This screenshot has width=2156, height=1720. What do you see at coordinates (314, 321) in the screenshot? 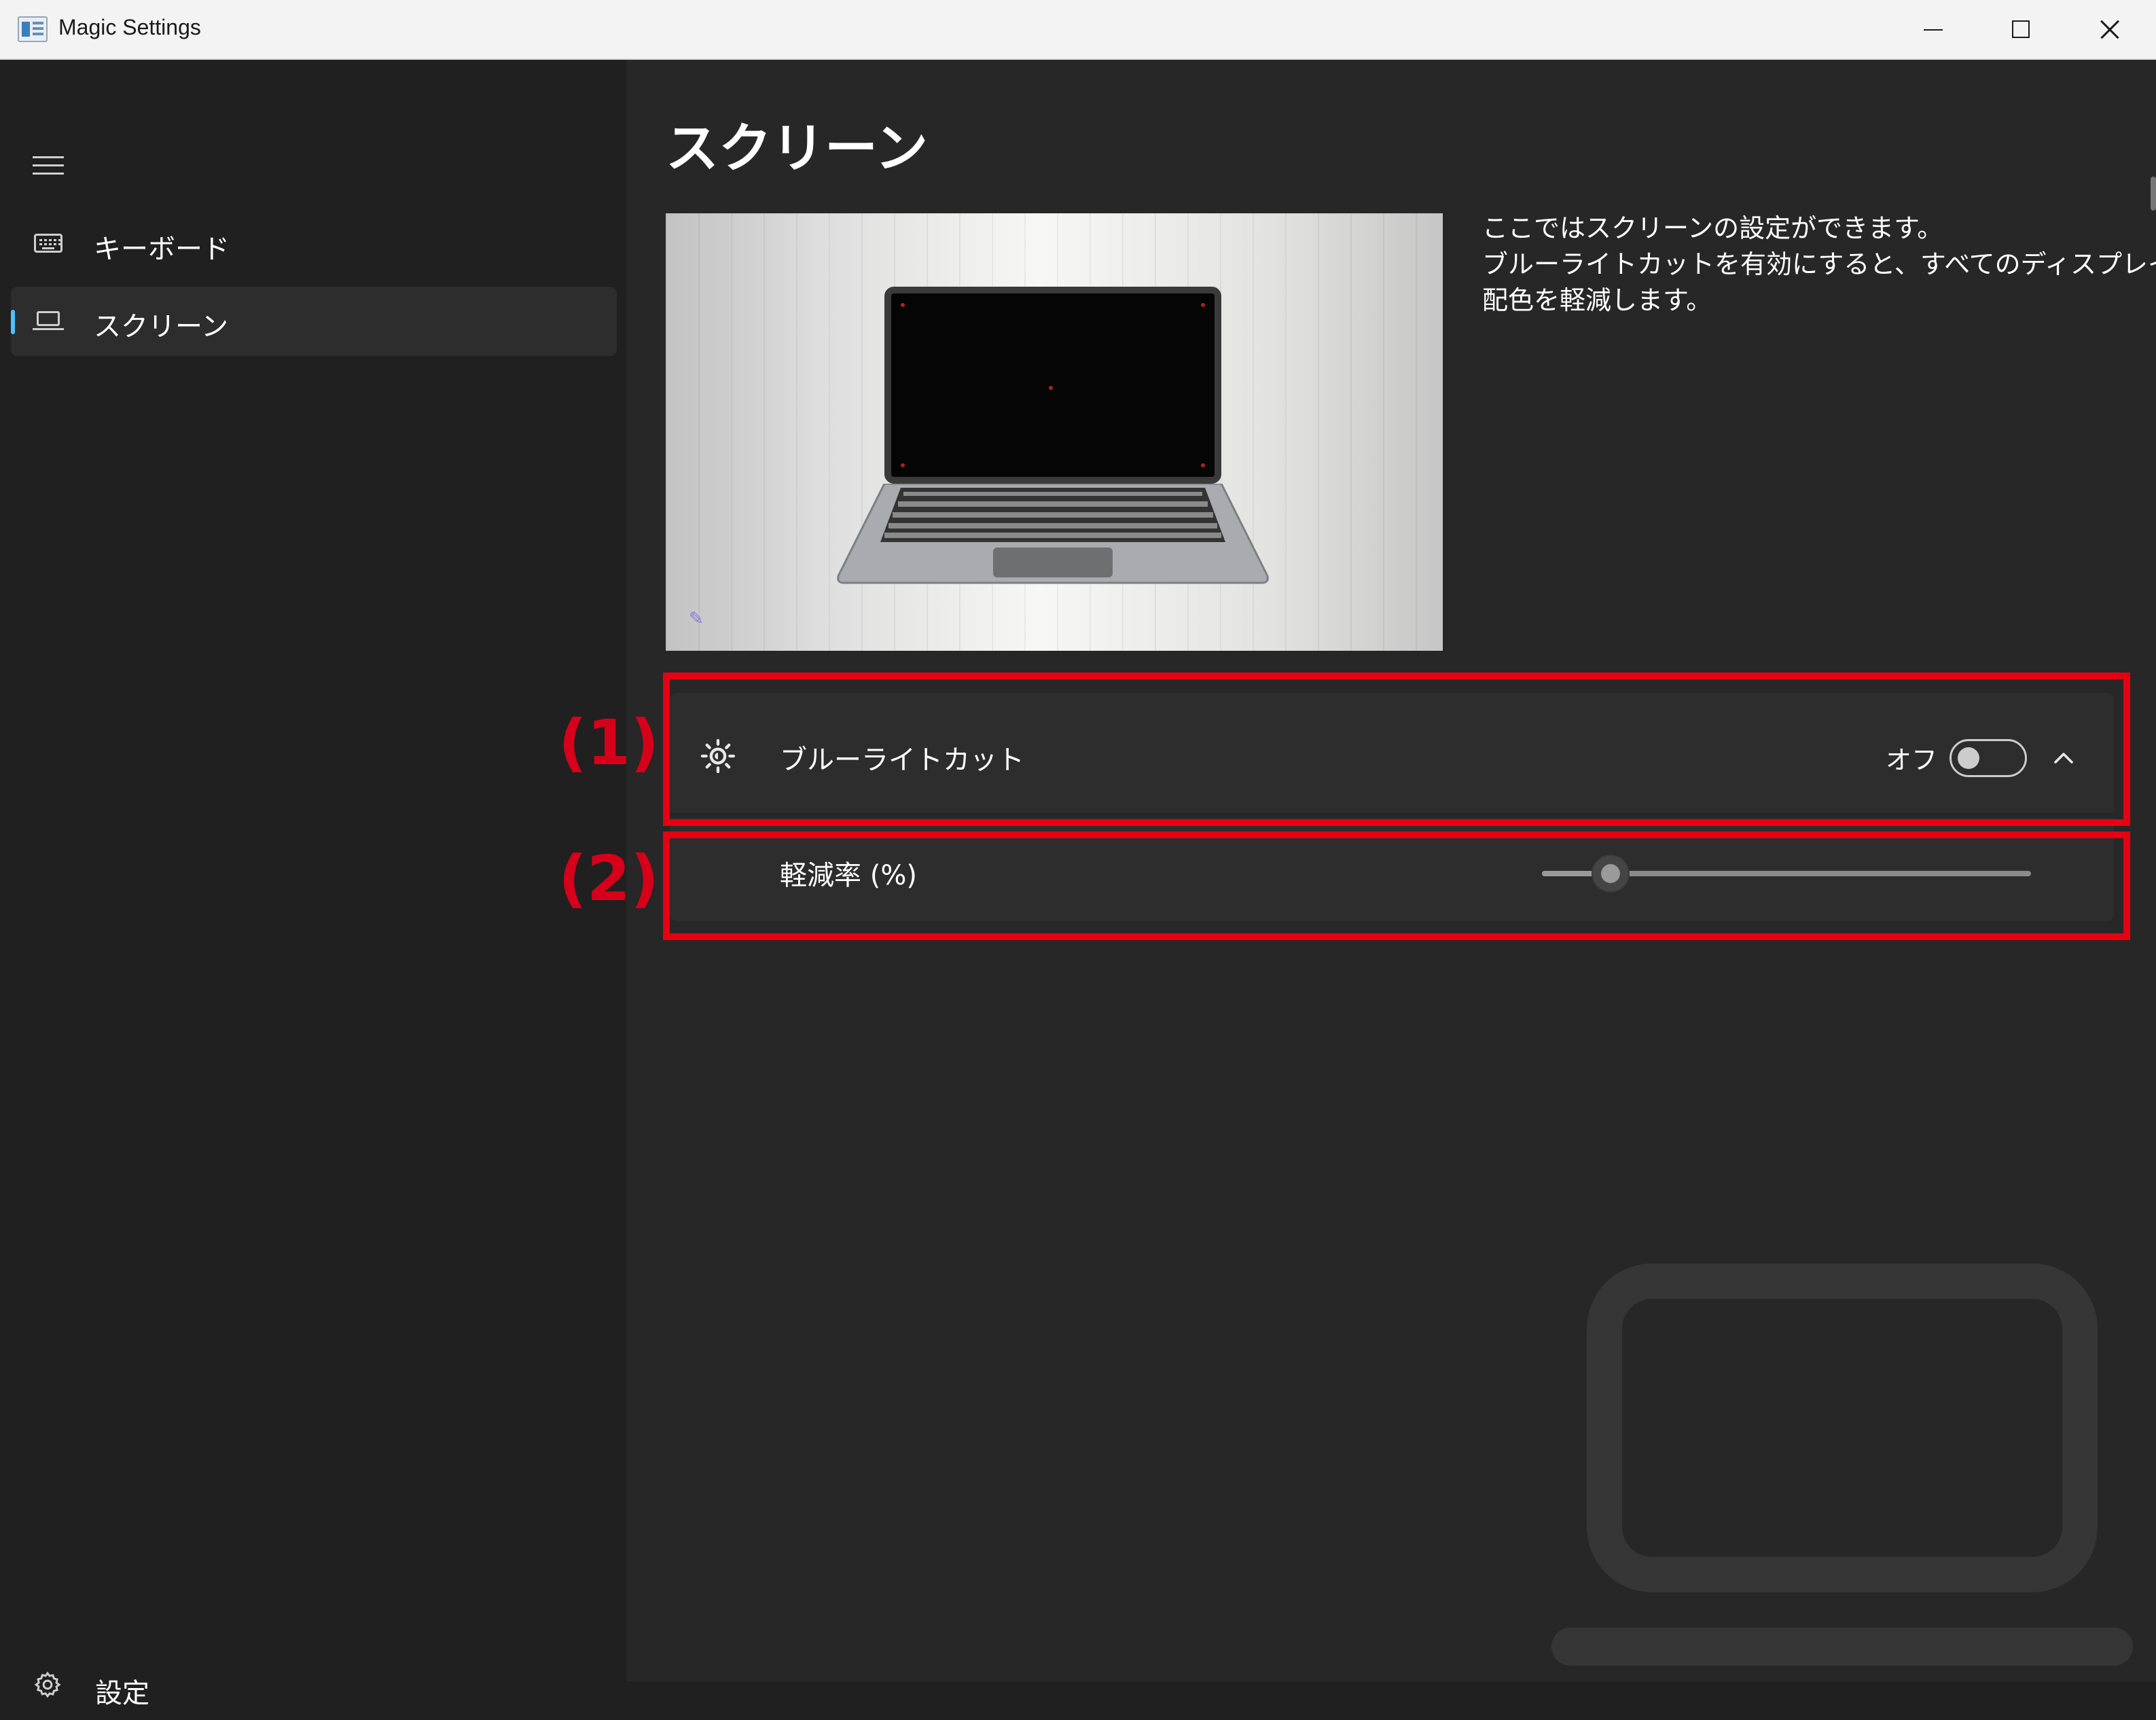
I see `sidebar-item-screen: スクリーン` at bounding box center [314, 321].